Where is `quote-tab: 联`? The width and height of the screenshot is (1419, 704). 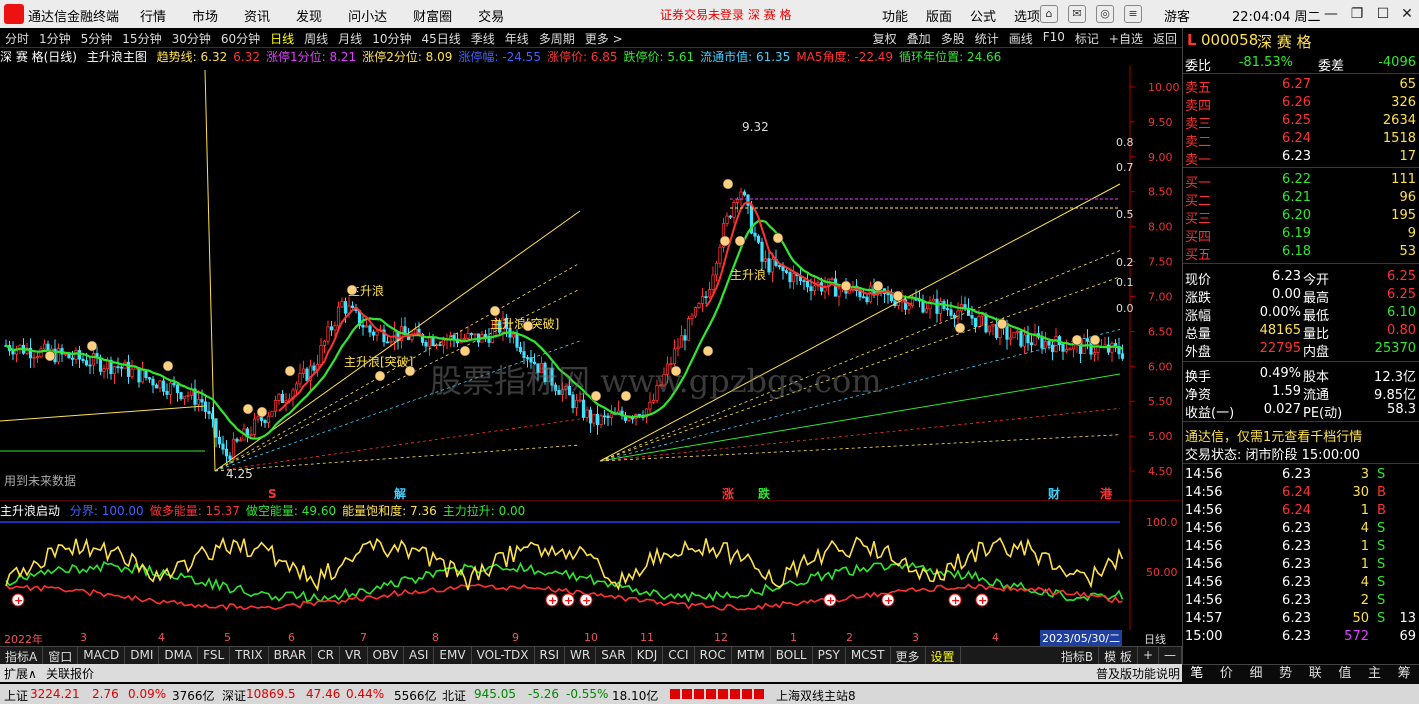
quote-tab: 联 is located at coordinates (1316, 674).